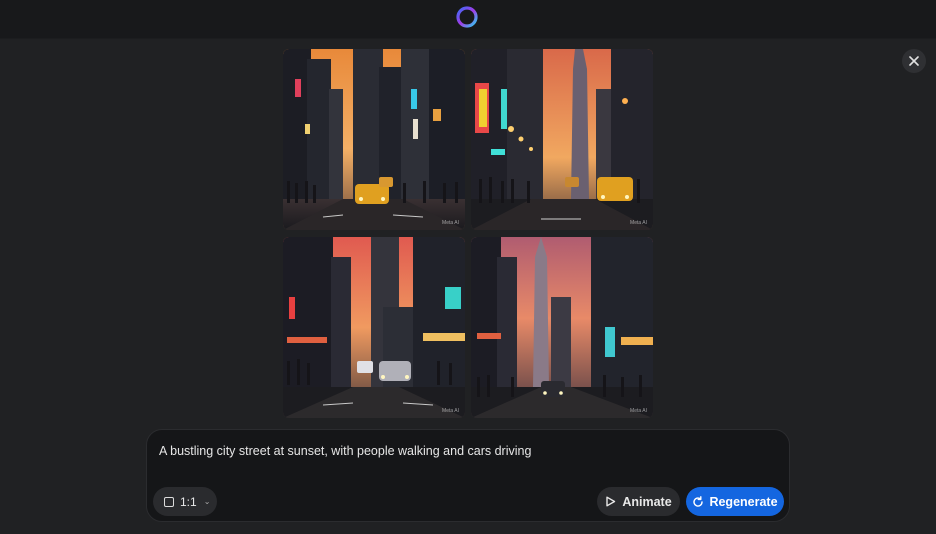  I want to click on generated-image-2: Meta AI, so click(562, 139).